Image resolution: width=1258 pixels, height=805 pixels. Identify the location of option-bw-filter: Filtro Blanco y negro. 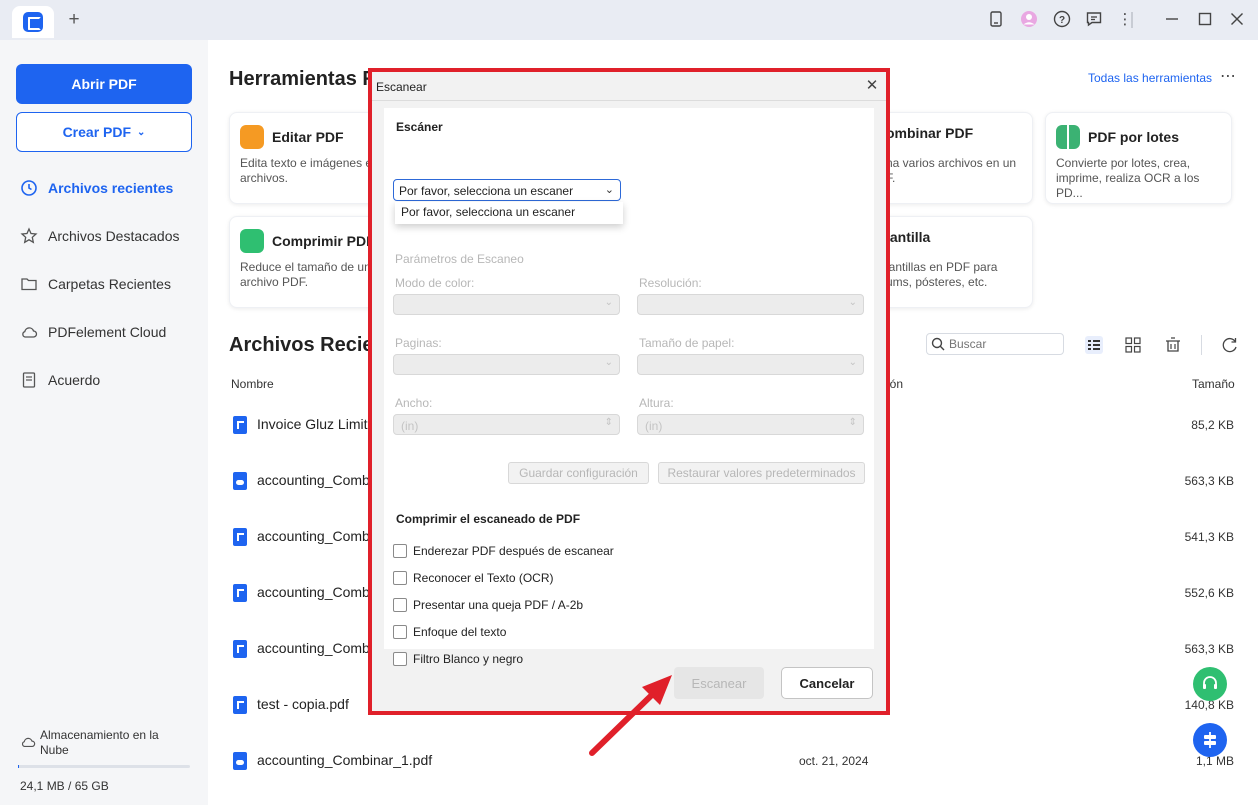
(458, 659).